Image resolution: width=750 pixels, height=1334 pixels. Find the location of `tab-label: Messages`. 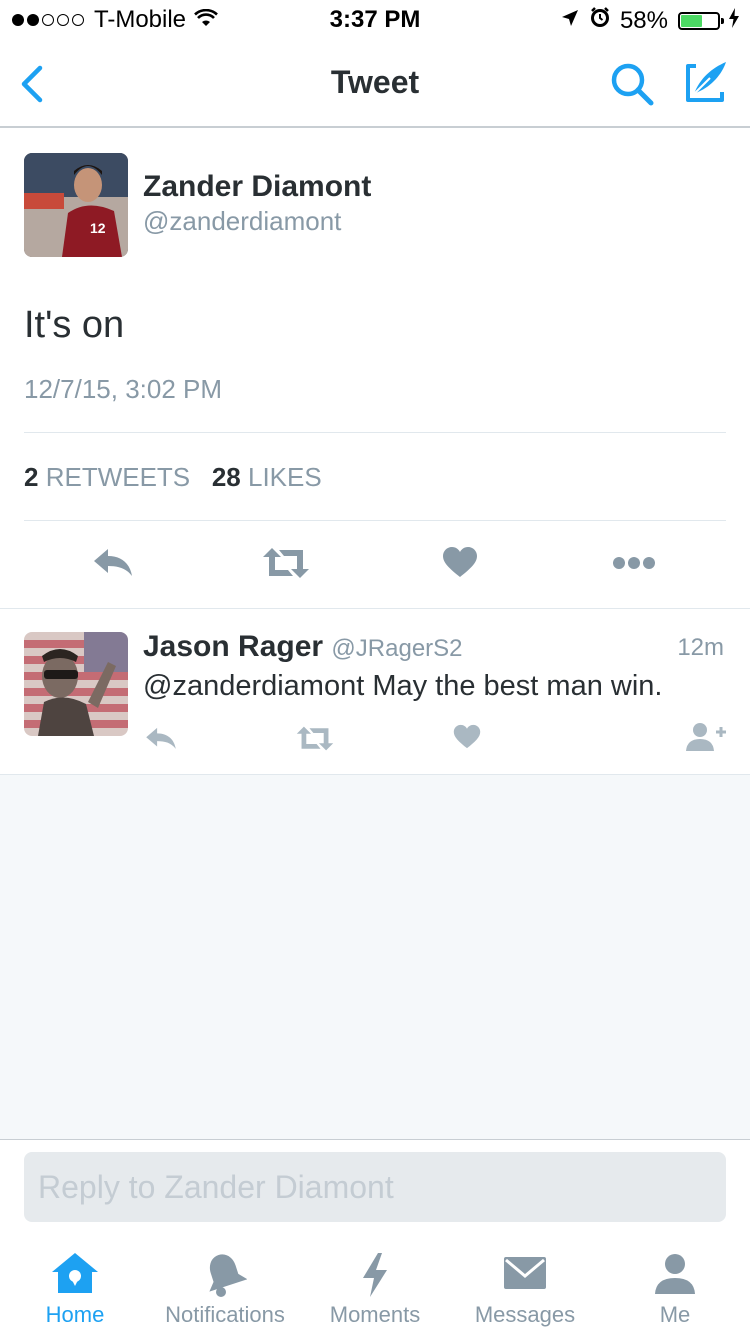

tab-label: Messages is located at coordinates (525, 1314).